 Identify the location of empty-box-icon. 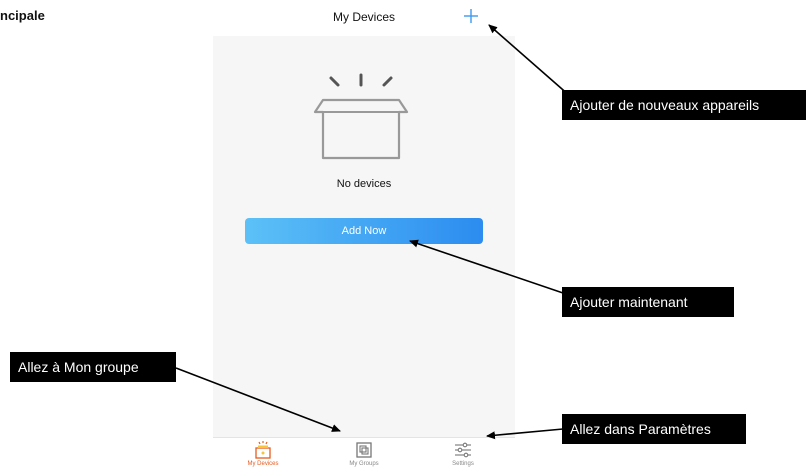
(361, 116).